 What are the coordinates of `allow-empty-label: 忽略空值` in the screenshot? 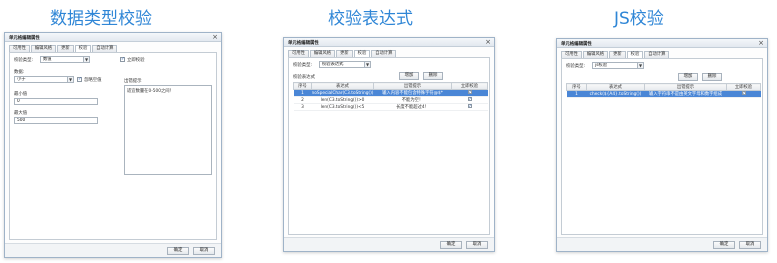 It's located at (93, 80).